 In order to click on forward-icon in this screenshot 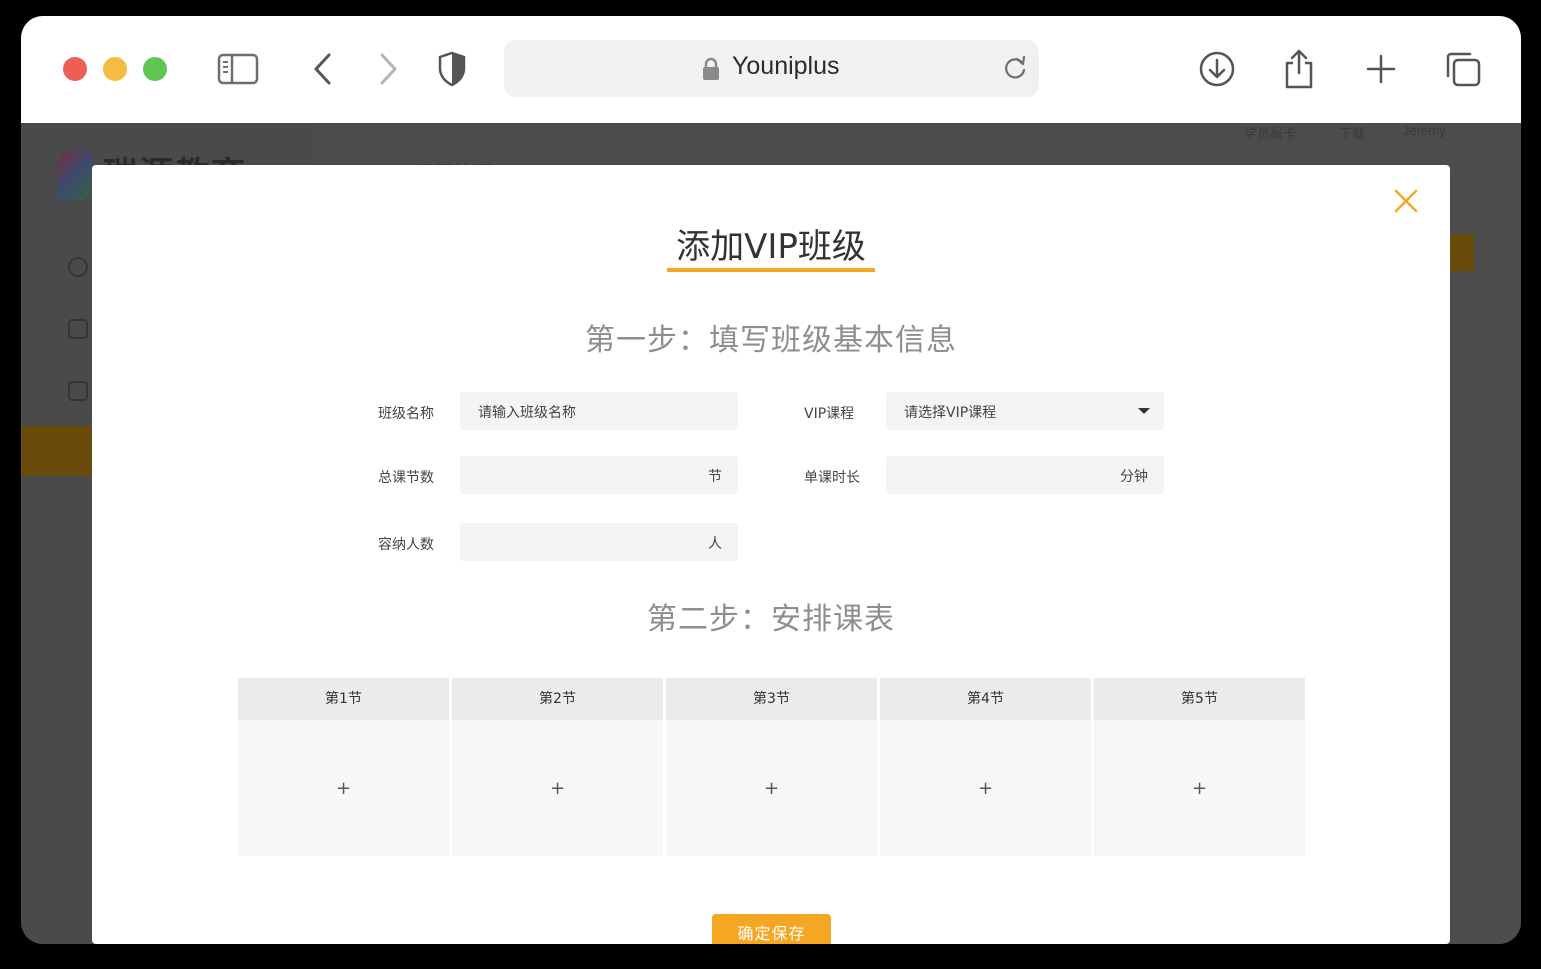, I will do `click(388, 69)`.